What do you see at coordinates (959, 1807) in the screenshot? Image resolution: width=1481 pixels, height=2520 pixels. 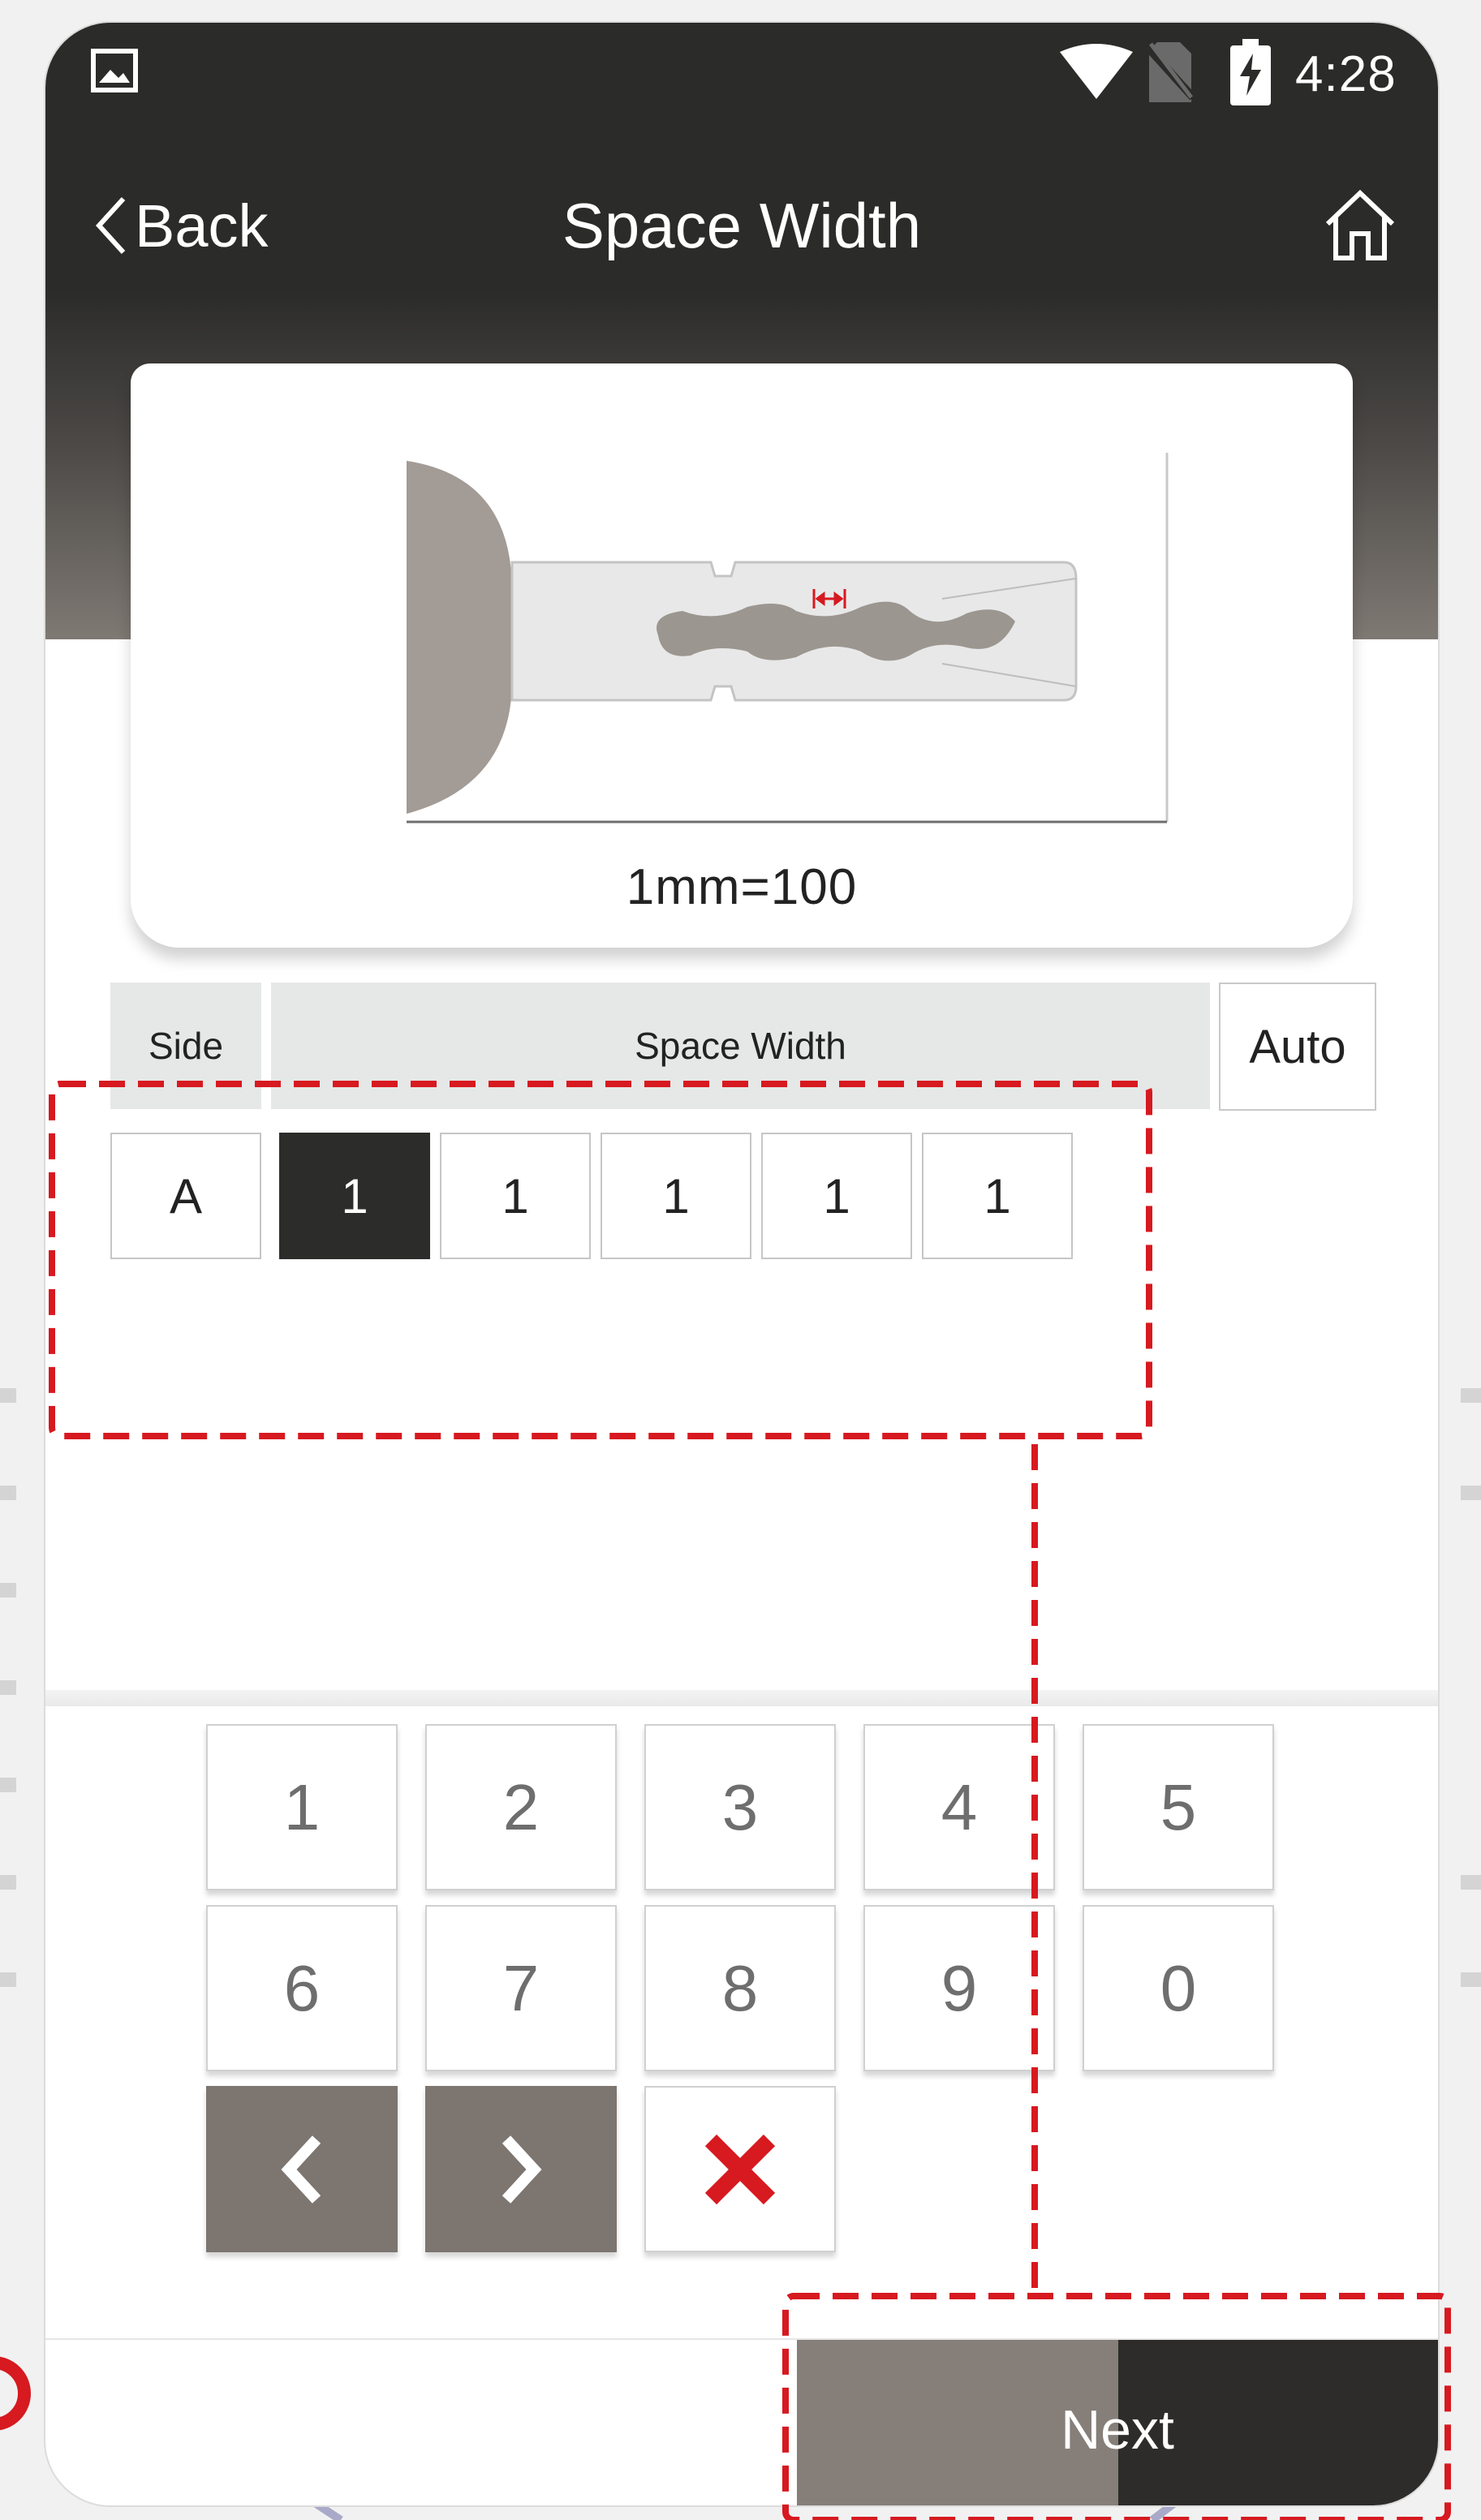 I see `key-4: 4` at bounding box center [959, 1807].